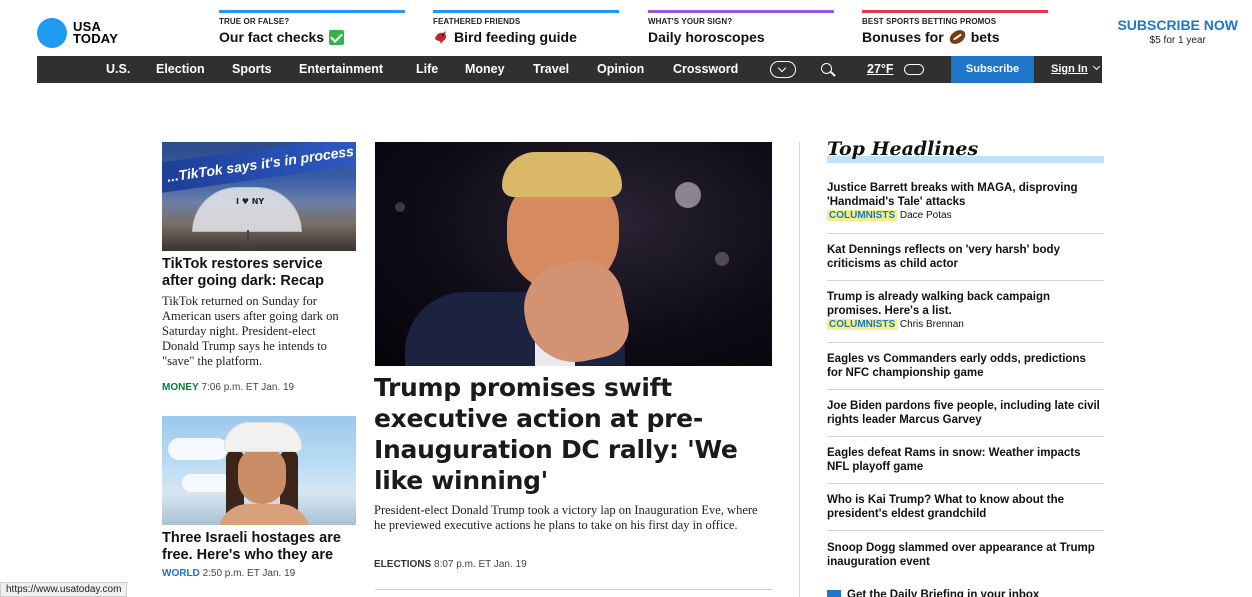 Image resolution: width=1252 pixels, height=597 pixels. Describe the element at coordinates (690, 21) in the screenshot. I see `promo-kicker: WHAT'S YOUR SIGN?` at that location.